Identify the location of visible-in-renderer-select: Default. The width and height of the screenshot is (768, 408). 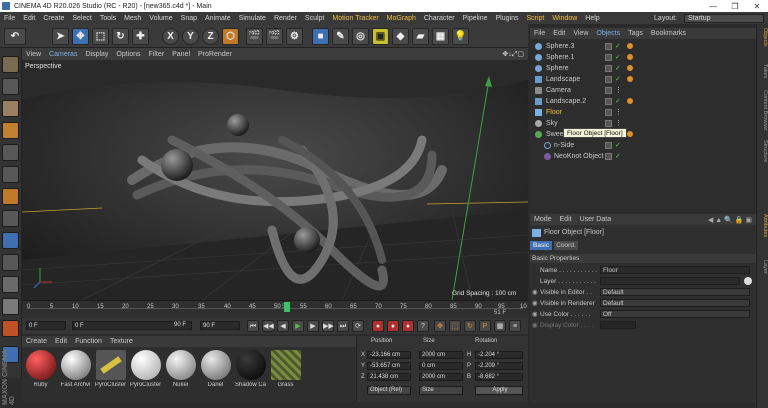
(675, 303).